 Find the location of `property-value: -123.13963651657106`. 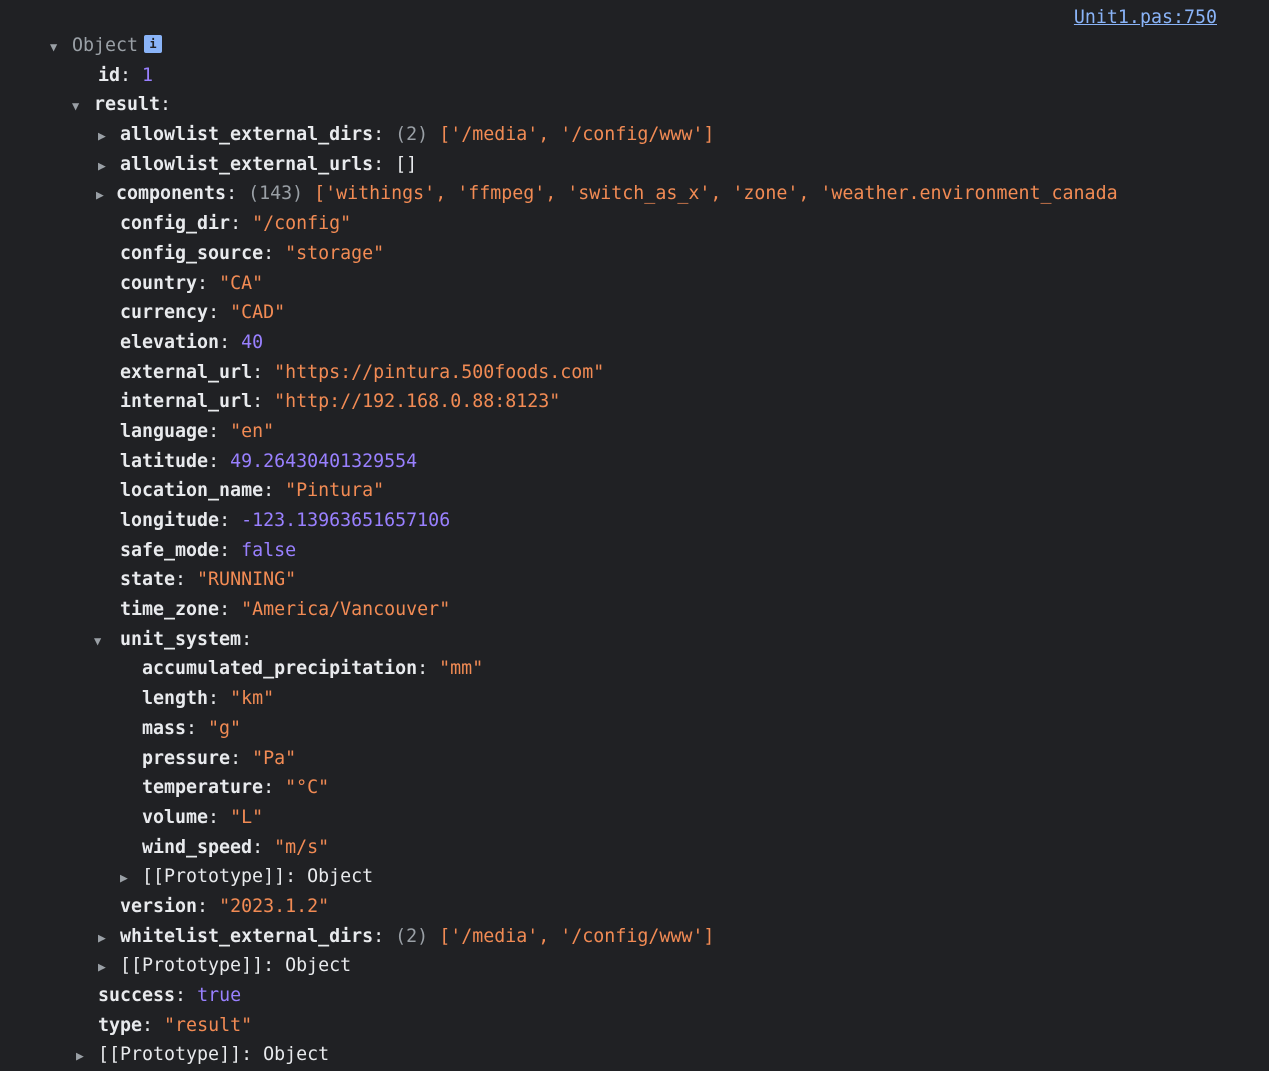

property-value: -123.13963651657106 is located at coordinates (346, 520).